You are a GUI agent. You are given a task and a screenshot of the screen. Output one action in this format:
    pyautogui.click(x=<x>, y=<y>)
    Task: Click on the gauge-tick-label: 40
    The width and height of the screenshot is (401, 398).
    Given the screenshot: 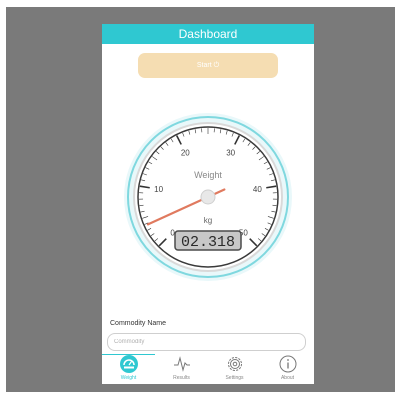 What is the action you would take?
    pyautogui.click(x=257, y=189)
    